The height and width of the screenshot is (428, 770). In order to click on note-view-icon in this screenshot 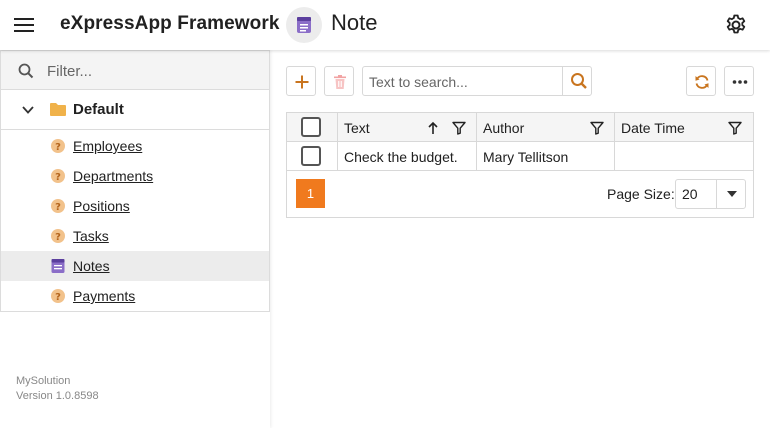, I will do `click(304, 25)`.